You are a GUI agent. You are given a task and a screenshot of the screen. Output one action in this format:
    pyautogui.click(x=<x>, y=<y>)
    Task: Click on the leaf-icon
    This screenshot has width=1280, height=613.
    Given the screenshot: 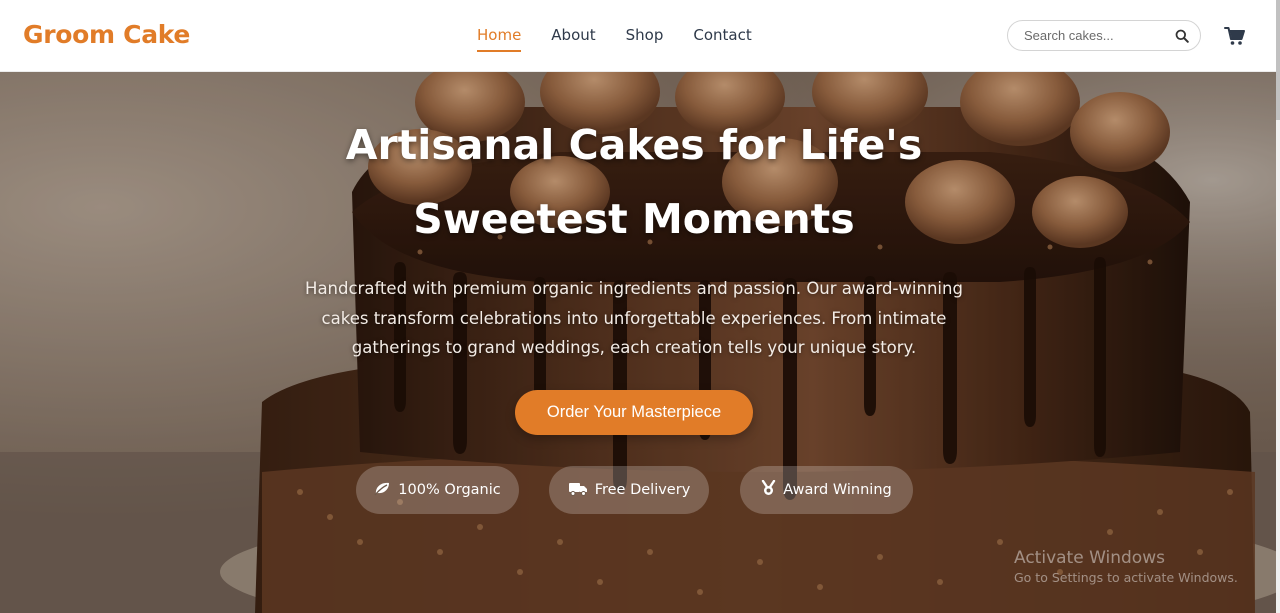 What is the action you would take?
    pyautogui.click(x=382, y=490)
    